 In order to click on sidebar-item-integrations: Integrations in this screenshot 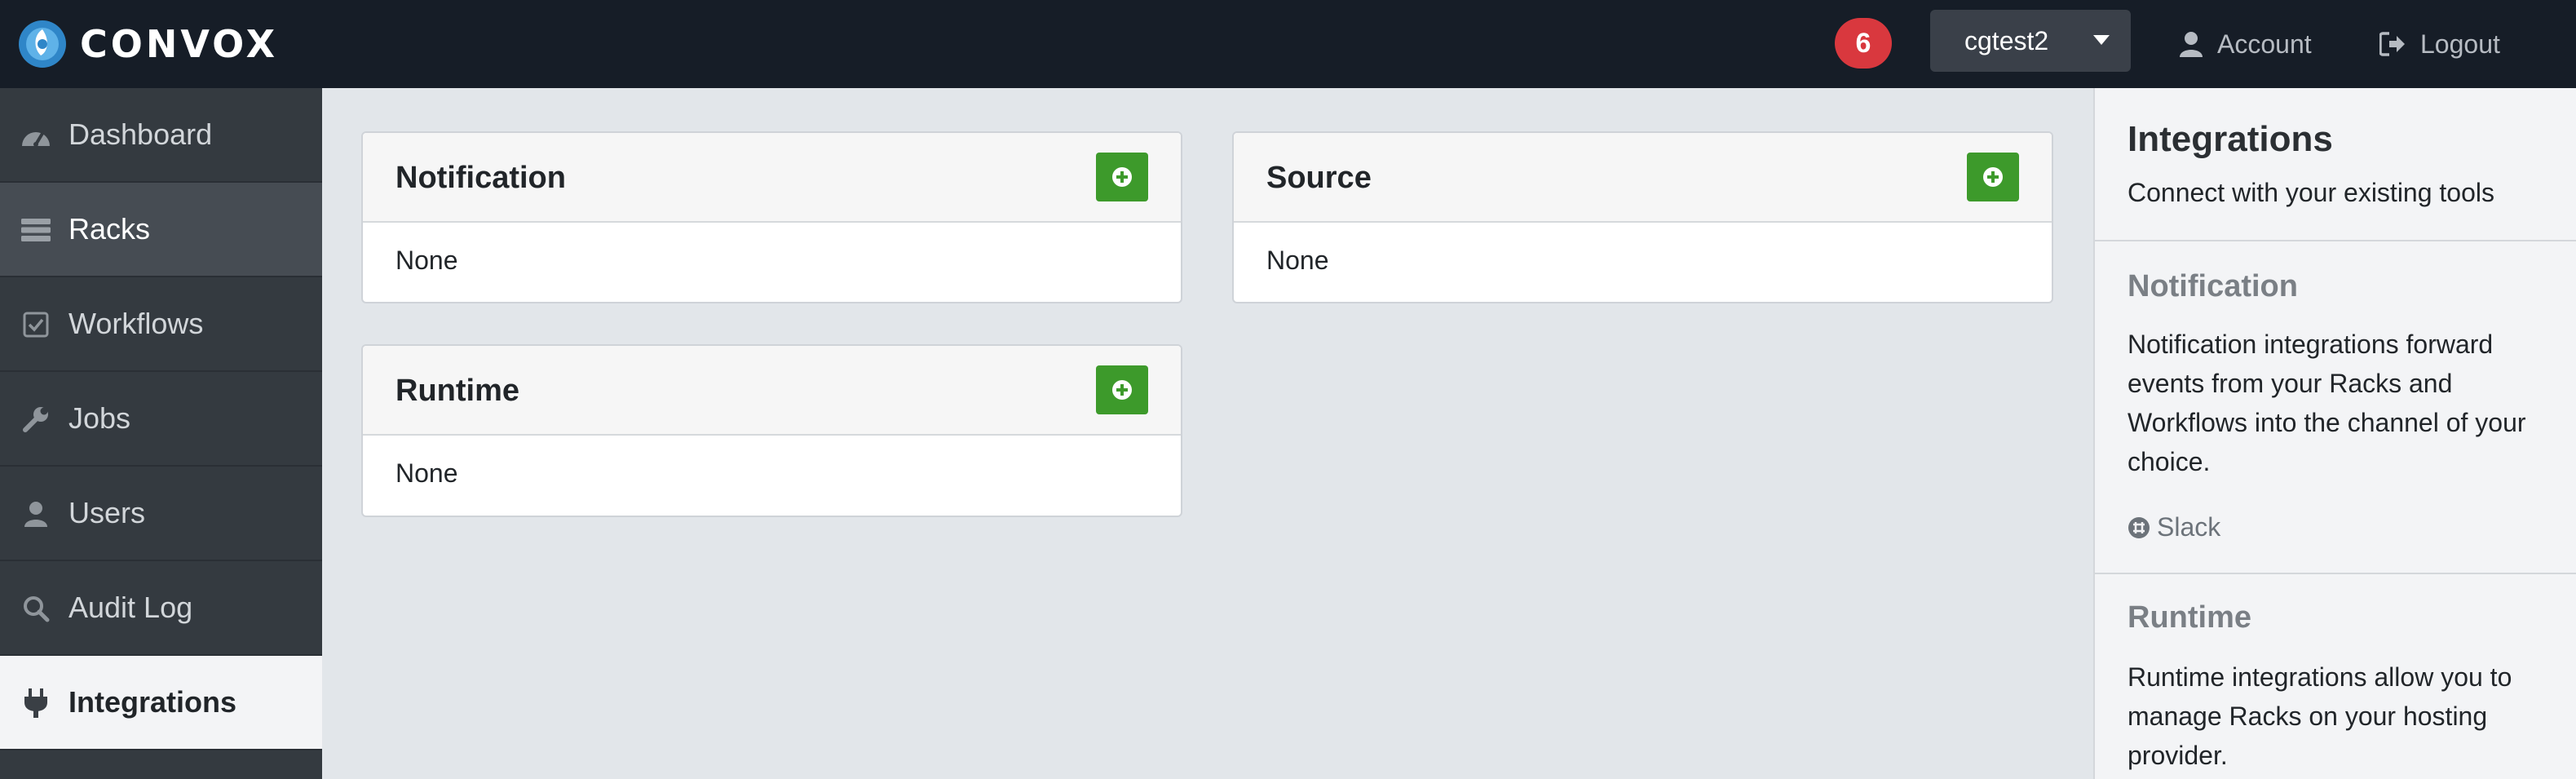, I will do `click(161, 703)`.